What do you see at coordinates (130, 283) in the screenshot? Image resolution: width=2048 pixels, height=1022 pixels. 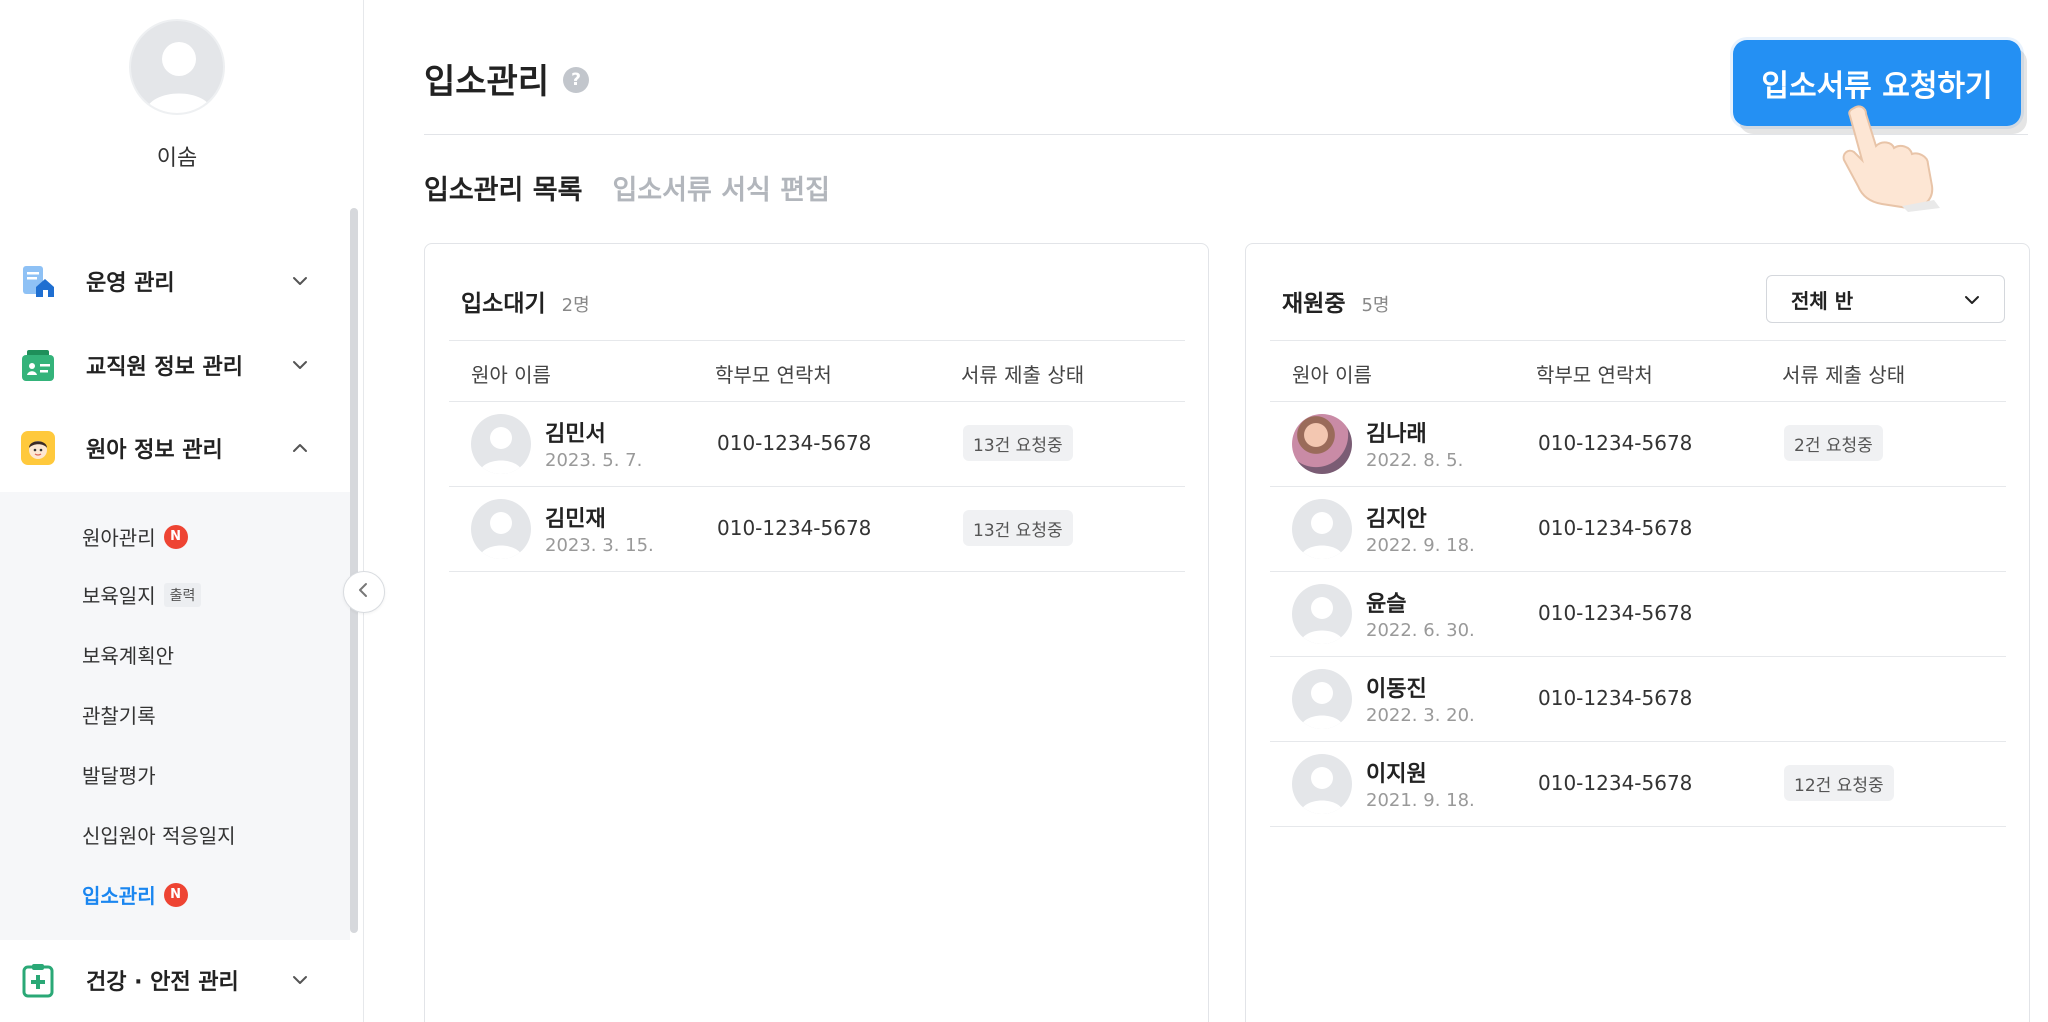 I see `menu-operation-label: 운영 관리` at bounding box center [130, 283].